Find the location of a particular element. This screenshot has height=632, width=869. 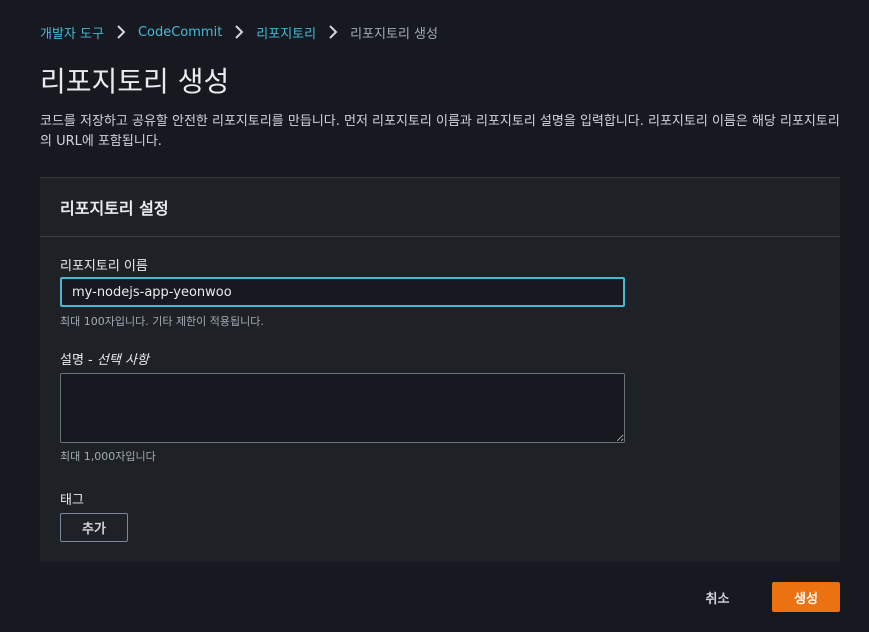

repository-name-hint: 최대 100자입니다. 기타 제한이 적용됩니다. is located at coordinates (162, 321).